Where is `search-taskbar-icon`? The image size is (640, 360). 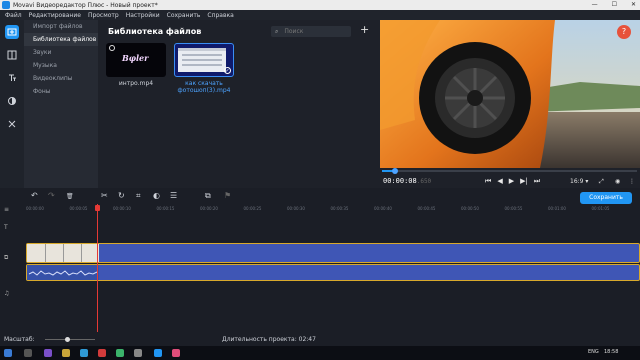 search-taskbar-icon is located at coordinates (28, 353).